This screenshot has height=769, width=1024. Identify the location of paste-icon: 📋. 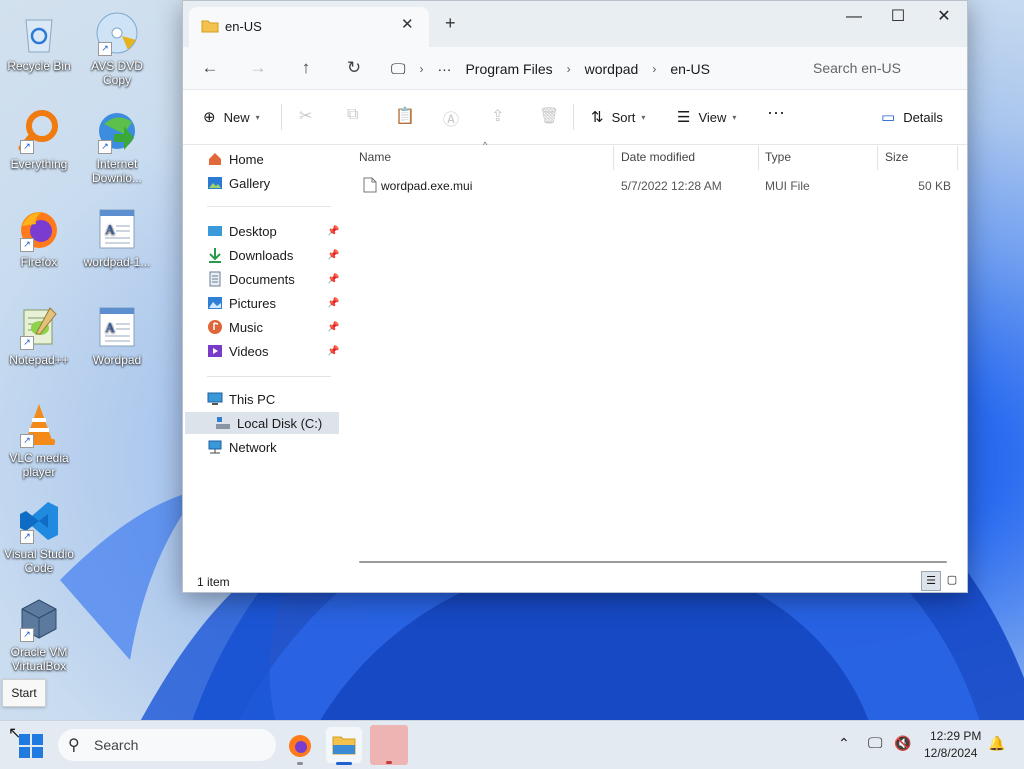
(405, 116).